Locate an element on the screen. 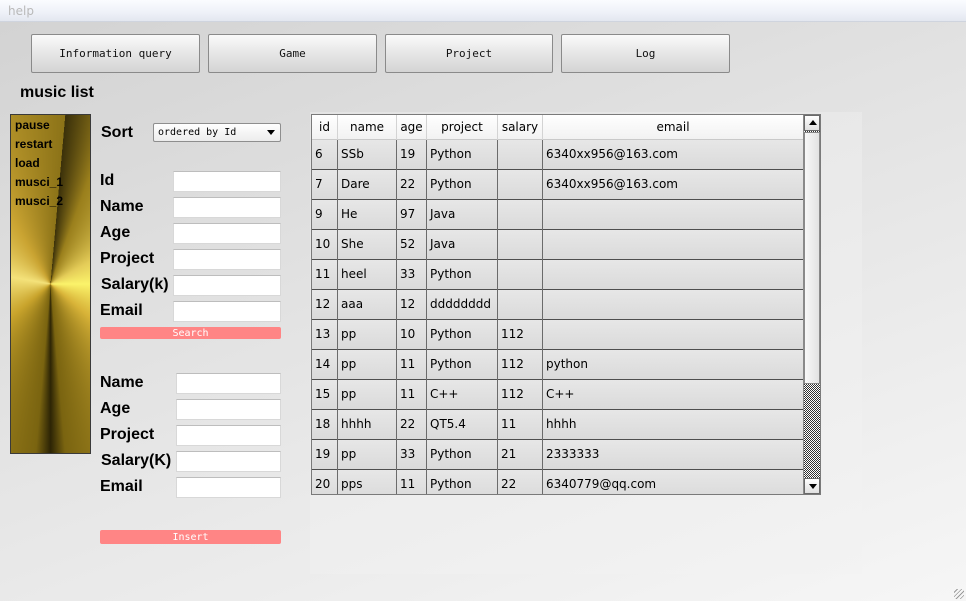  column-header-age: age is located at coordinates (412, 127).